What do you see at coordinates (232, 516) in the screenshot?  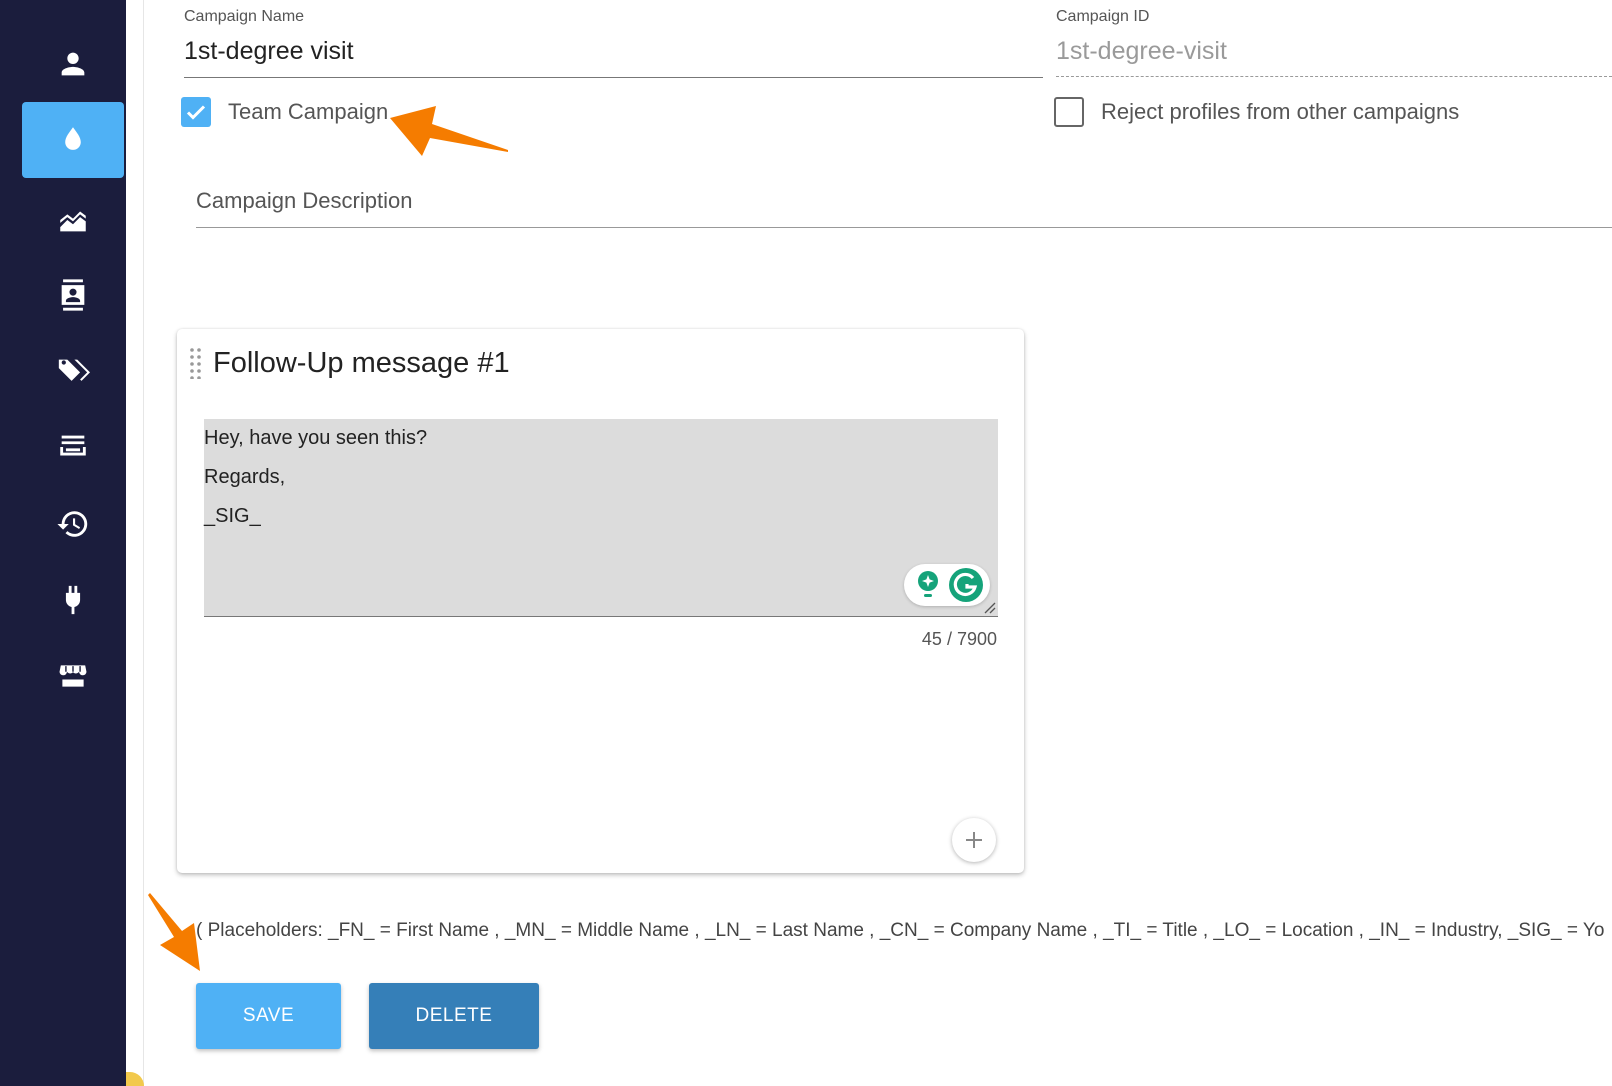 I see `message-line: _SIG_` at bounding box center [232, 516].